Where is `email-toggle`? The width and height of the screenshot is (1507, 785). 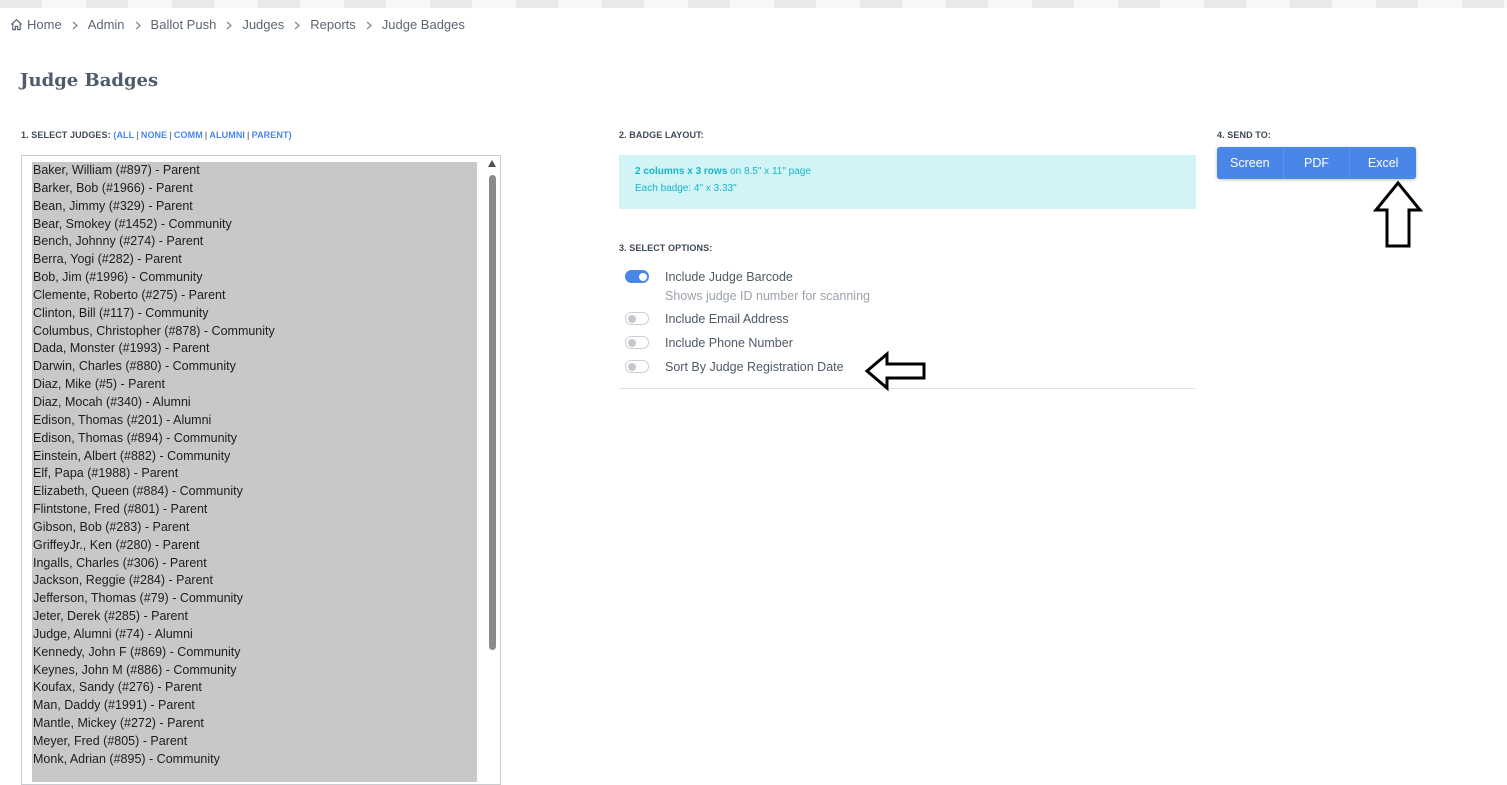
email-toggle is located at coordinates (637, 318).